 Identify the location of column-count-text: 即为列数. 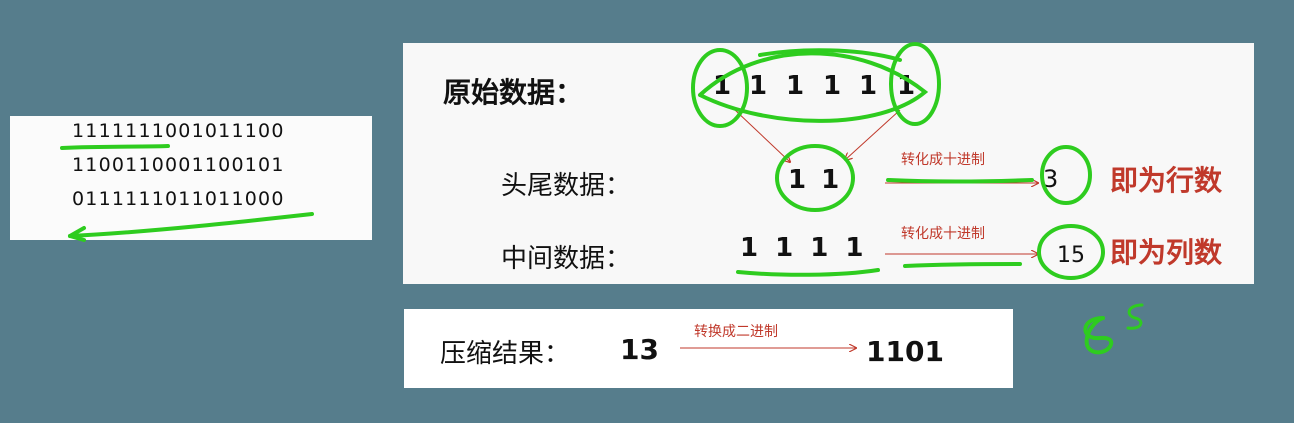
(1166, 252).